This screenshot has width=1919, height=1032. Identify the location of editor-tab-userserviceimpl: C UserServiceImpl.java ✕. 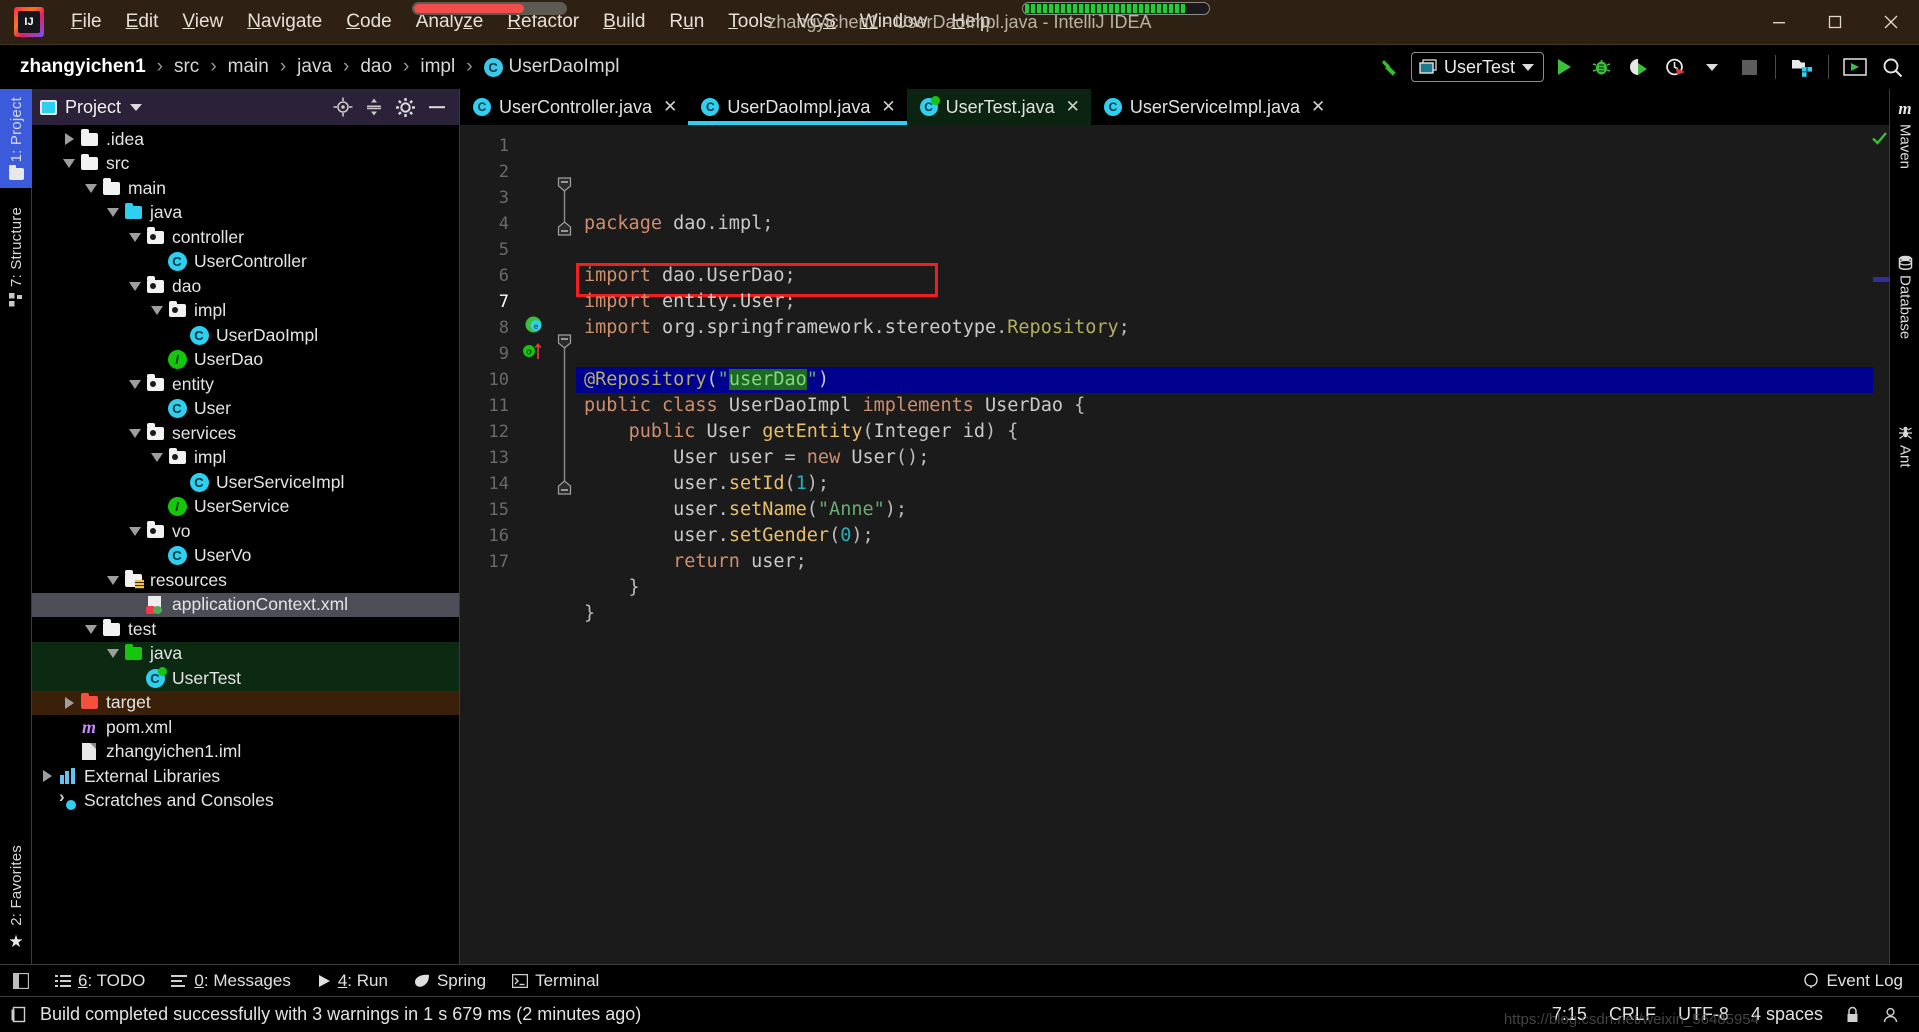
(1213, 107).